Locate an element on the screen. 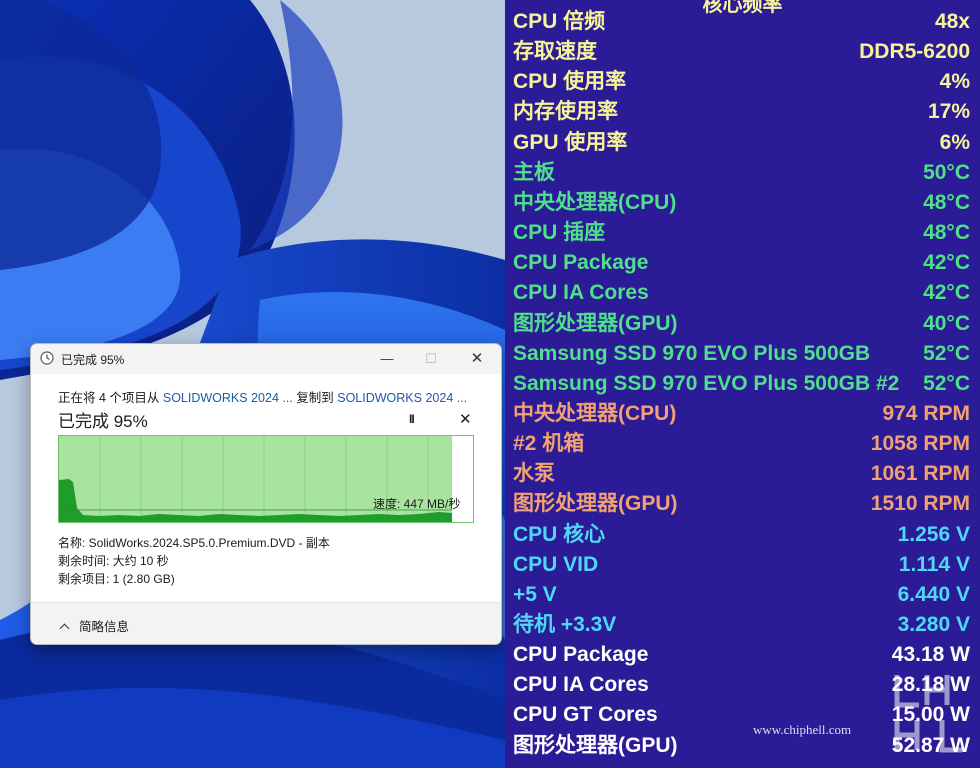  sensor-value: 48x is located at coordinates (952, 21).